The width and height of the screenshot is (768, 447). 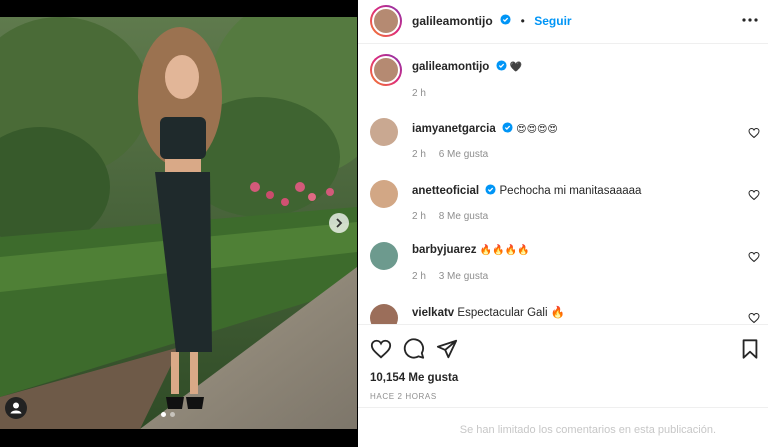 What do you see at coordinates (16, 408) in the screenshot?
I see `user-tag-icon` at bounding box center [16, 408].